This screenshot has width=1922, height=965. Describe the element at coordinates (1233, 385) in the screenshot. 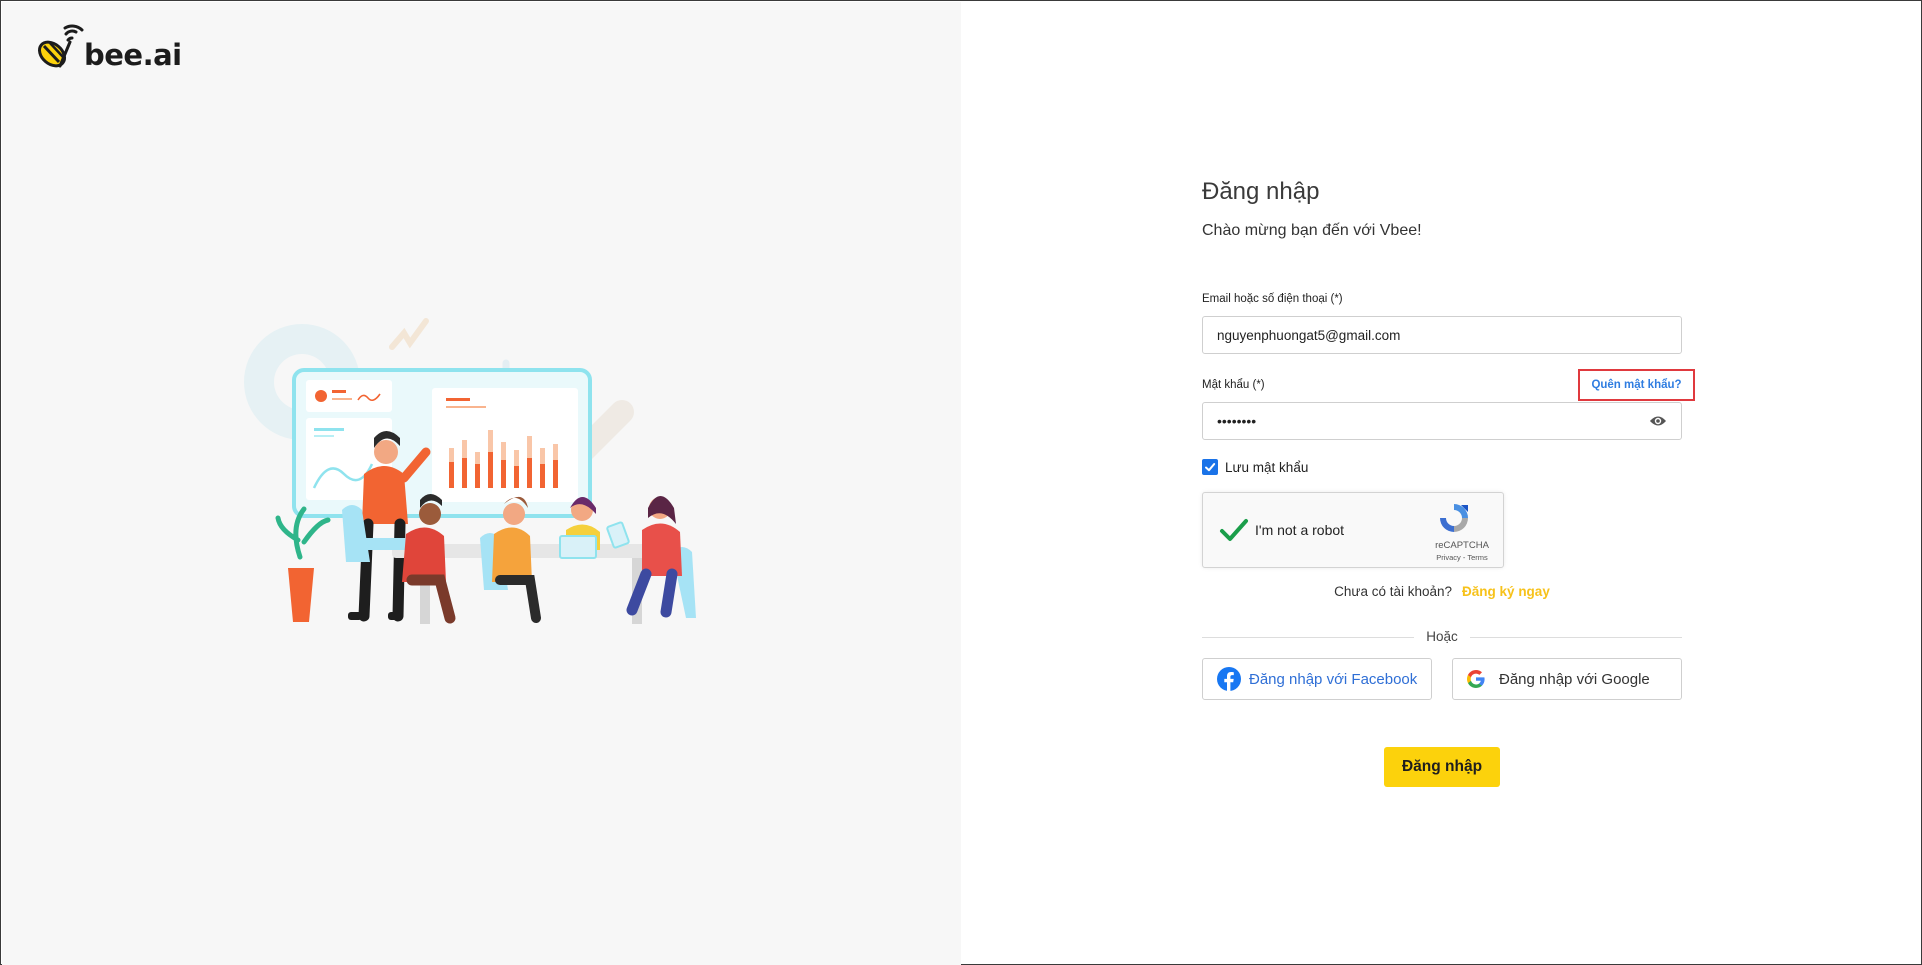

I see `password-label: Mật khẩu (*)` at that location.